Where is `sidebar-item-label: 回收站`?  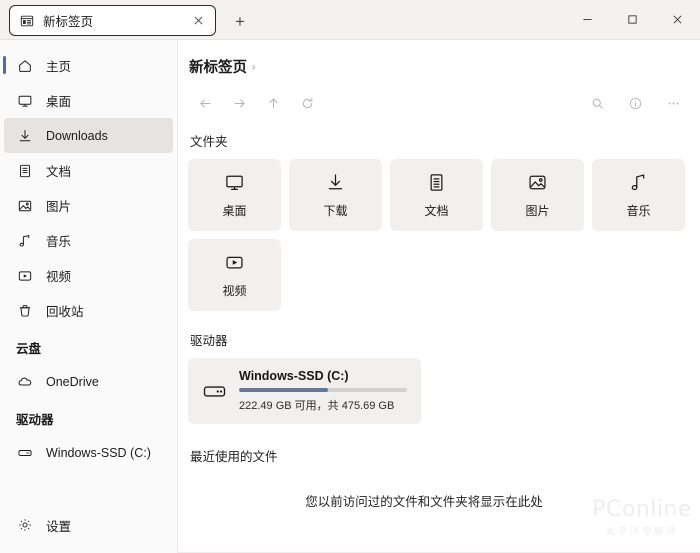 sidebar-item-label: 回收站 is located at coordinates (65, 312).